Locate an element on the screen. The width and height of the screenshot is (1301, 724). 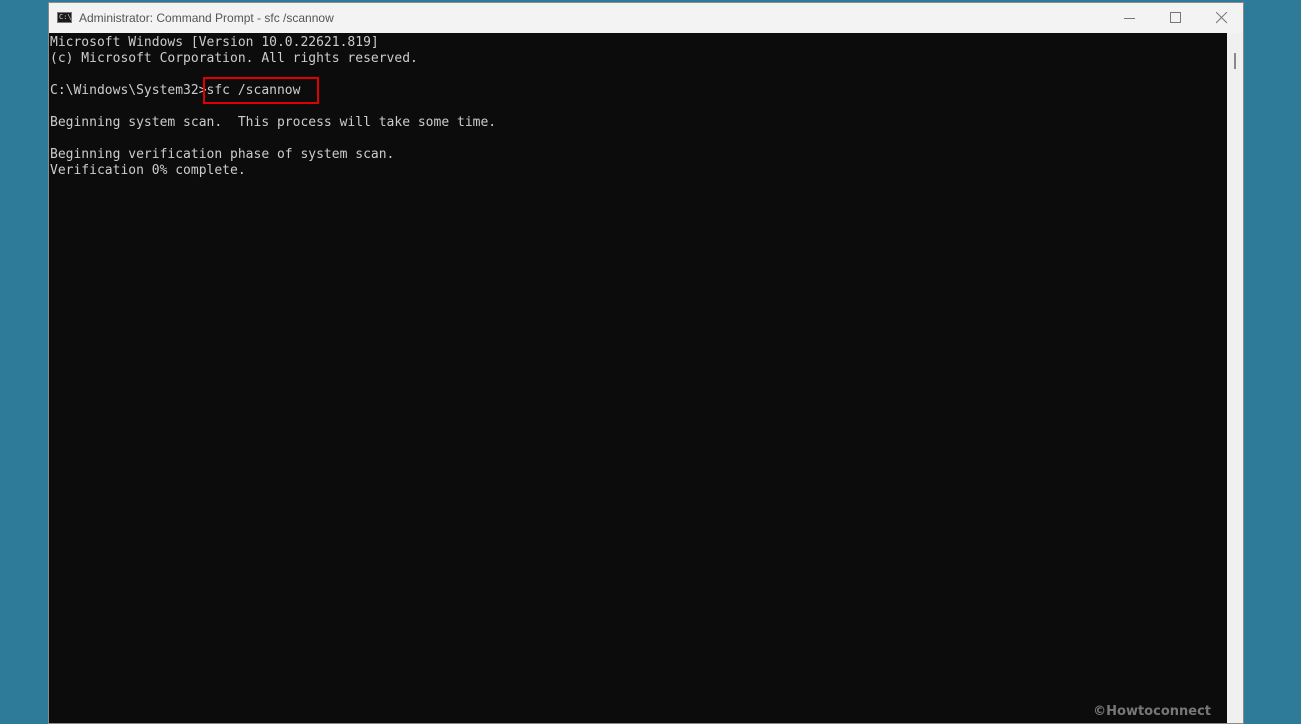
cmd-icon-text: C:\_ is located at coordinates (67, 17).